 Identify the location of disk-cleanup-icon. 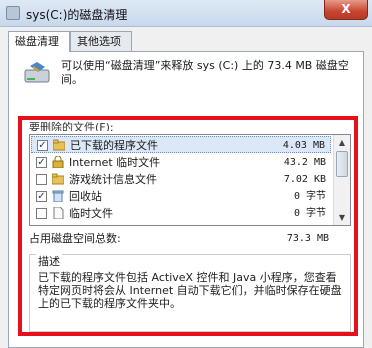
(13, 13).